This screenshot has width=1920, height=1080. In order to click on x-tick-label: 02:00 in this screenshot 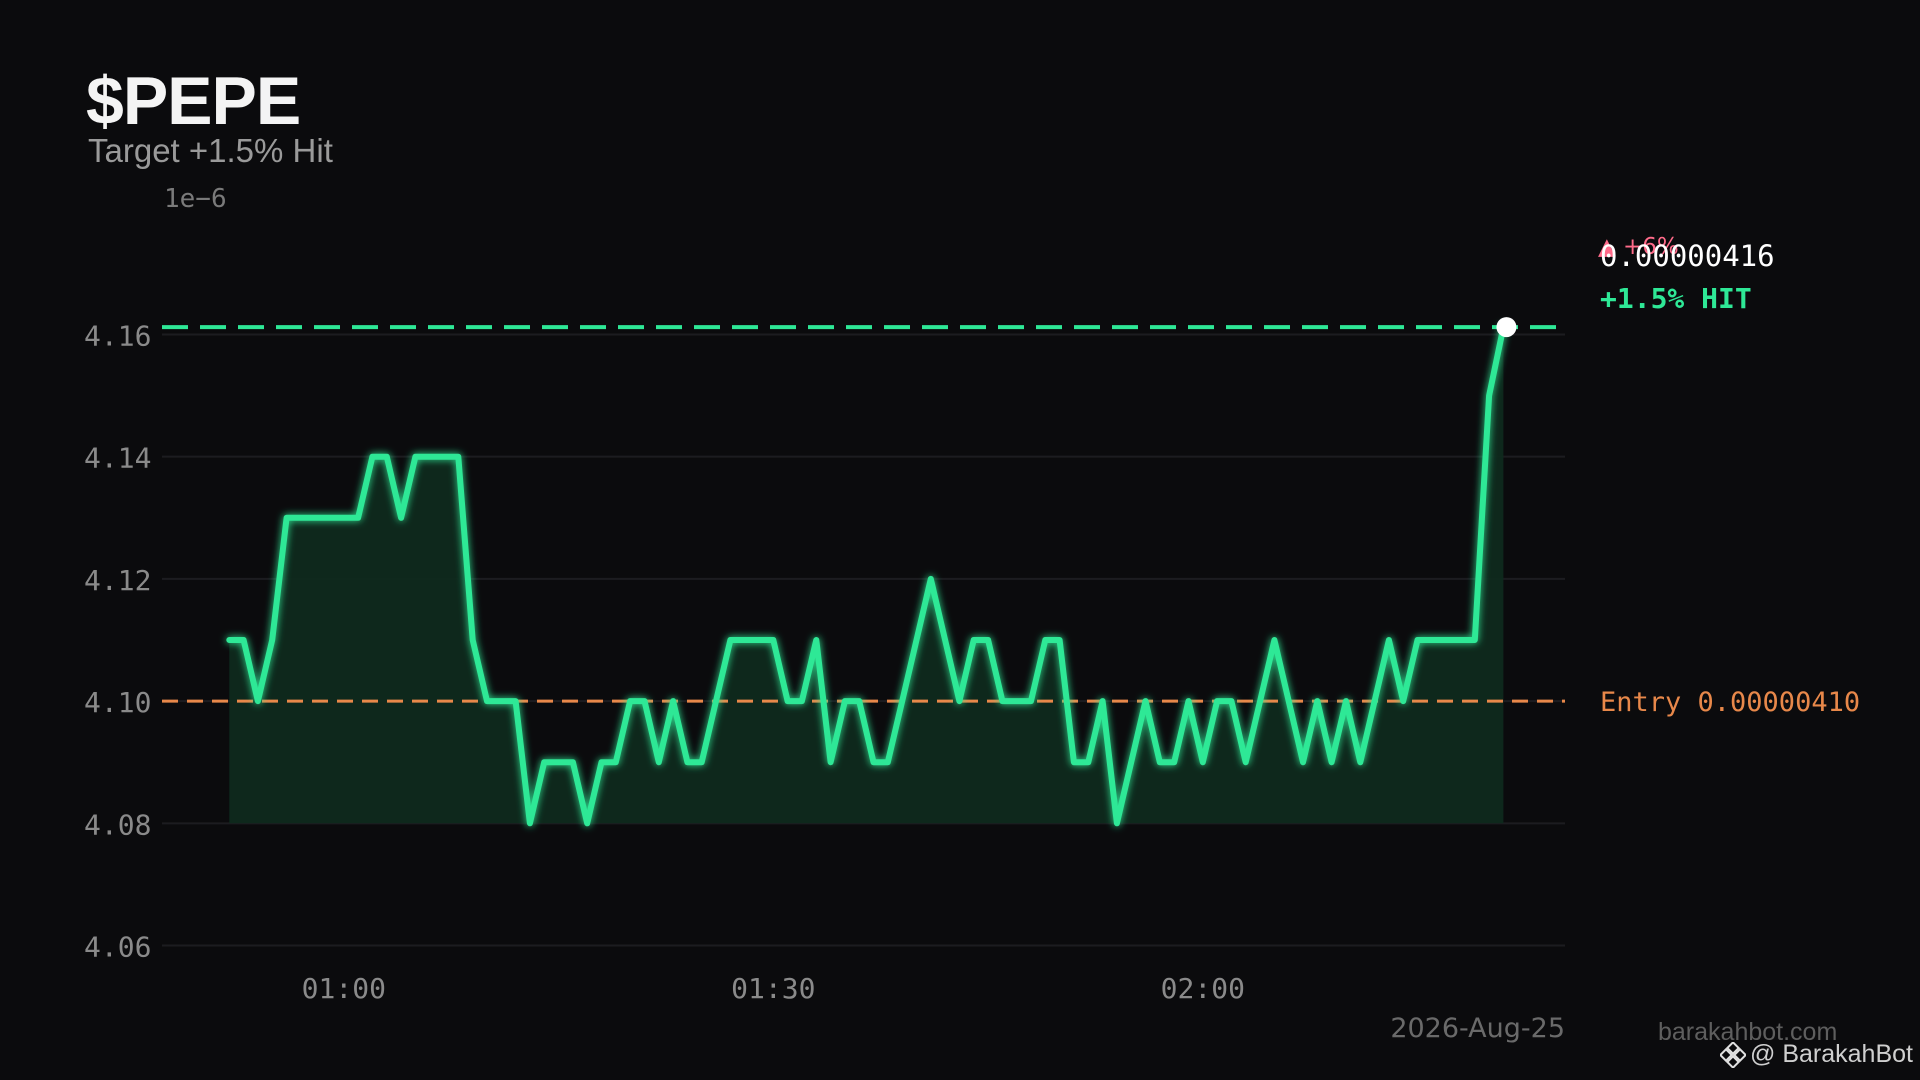, I will do `click(1203, 988)`.